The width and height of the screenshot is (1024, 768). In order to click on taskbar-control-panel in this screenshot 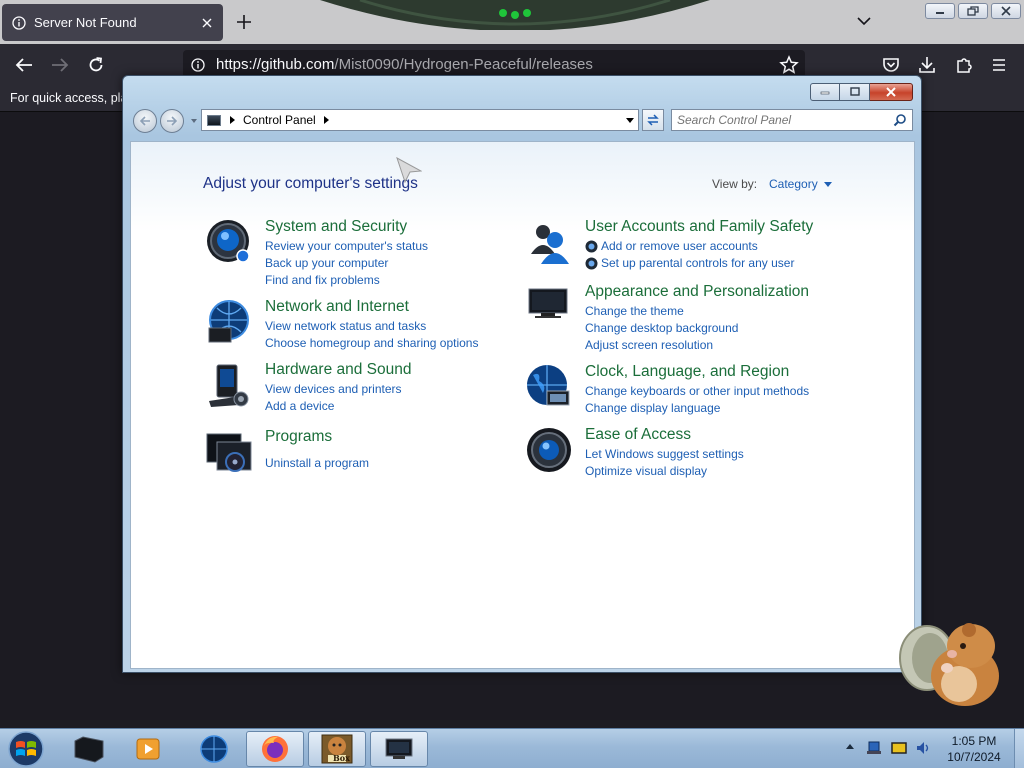, I will do `click(399, 749)`.